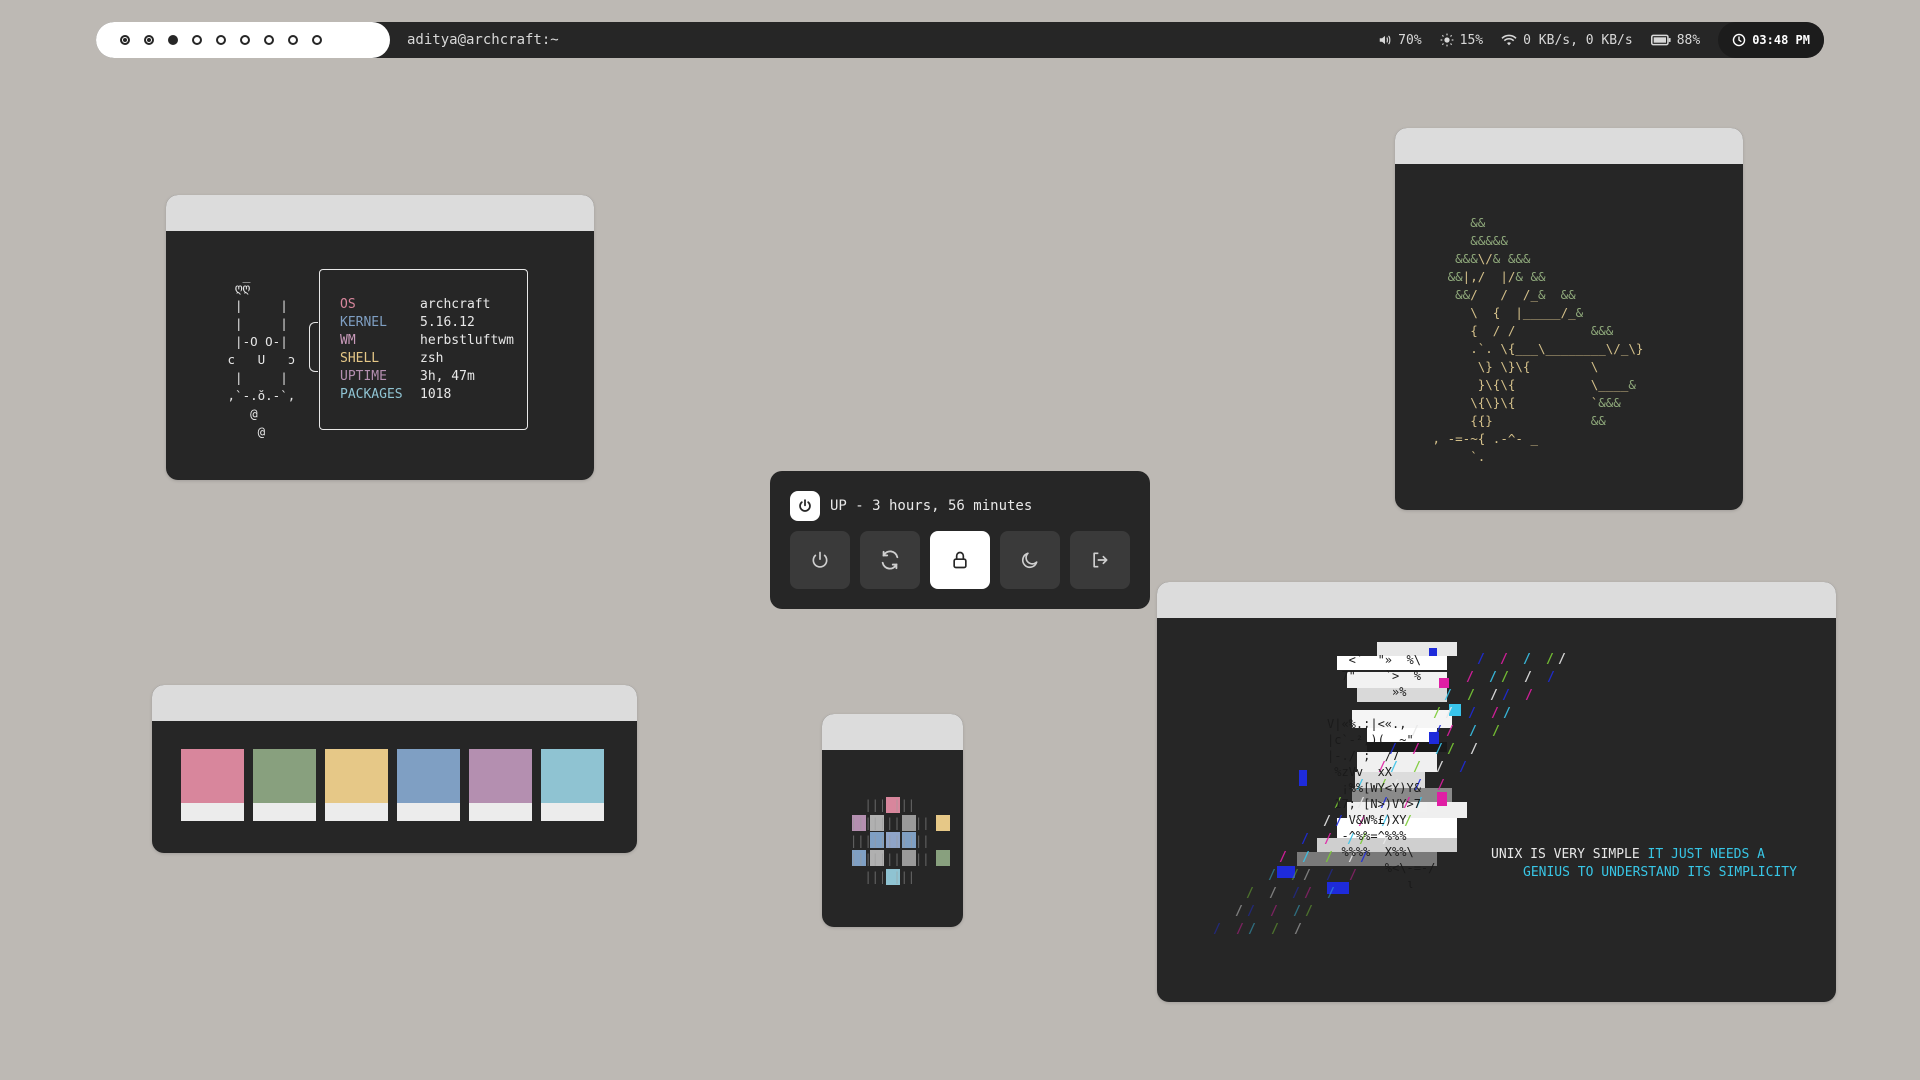  What do you see at coordinates (1509, 40) in the screenshot?
I see `wifi-icon` at bounding box center [1509, 40].